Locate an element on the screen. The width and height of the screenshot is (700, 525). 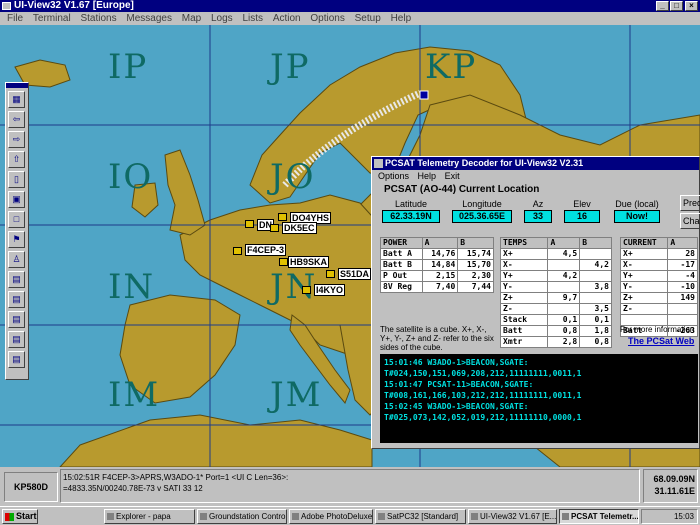
flag-icon: ⚑ is located at coordinates (16, 239).